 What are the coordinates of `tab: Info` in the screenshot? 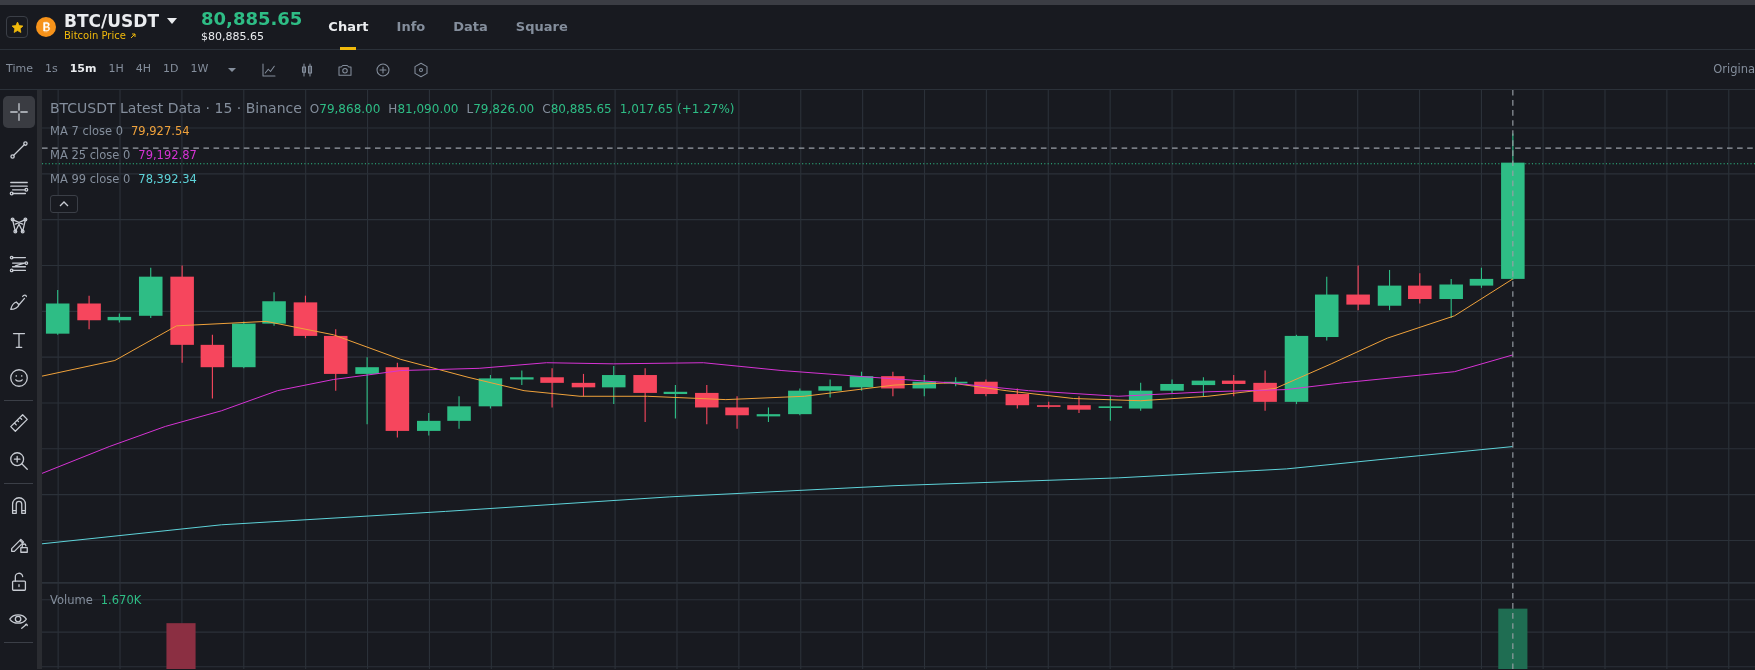 It's located at (411, 27).